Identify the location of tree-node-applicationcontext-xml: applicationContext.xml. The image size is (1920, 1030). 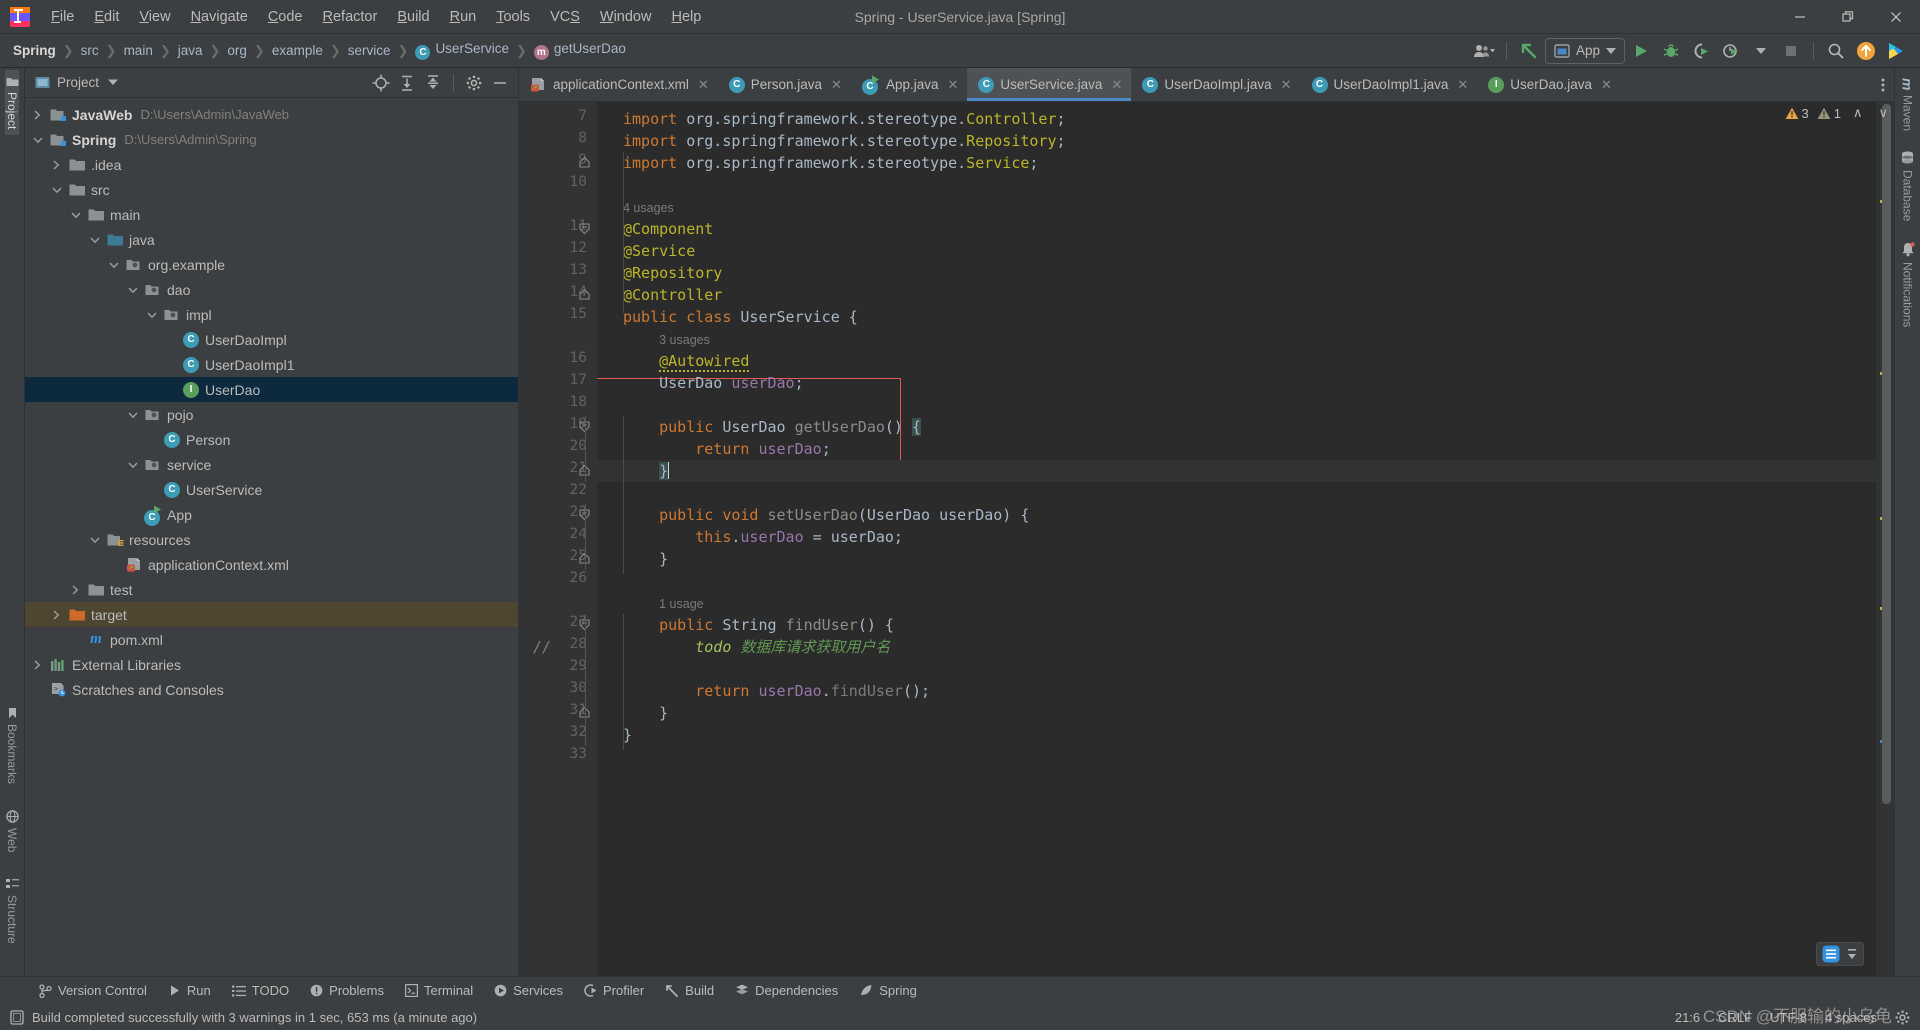
(271, 564).